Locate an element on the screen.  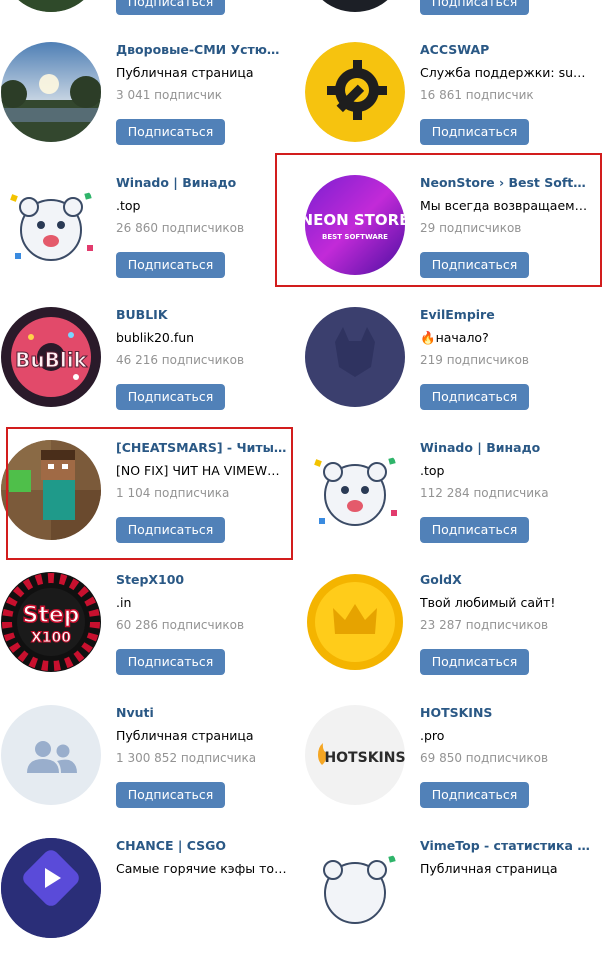
community-status: Твой любимый сайт! is located at coordinates (488, 602).